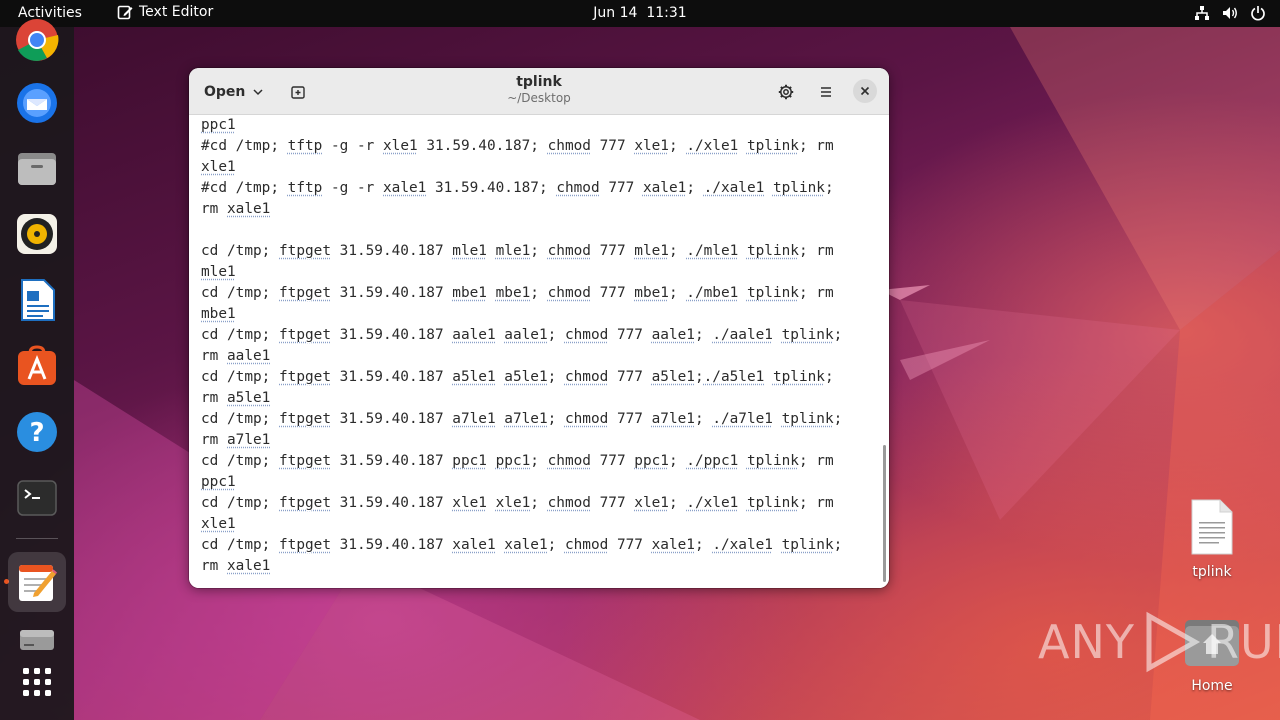  What do you see at coordinates (536, 314) in the screenshot?
I see `text-line: mbe1` at bounding box center [536, 314].